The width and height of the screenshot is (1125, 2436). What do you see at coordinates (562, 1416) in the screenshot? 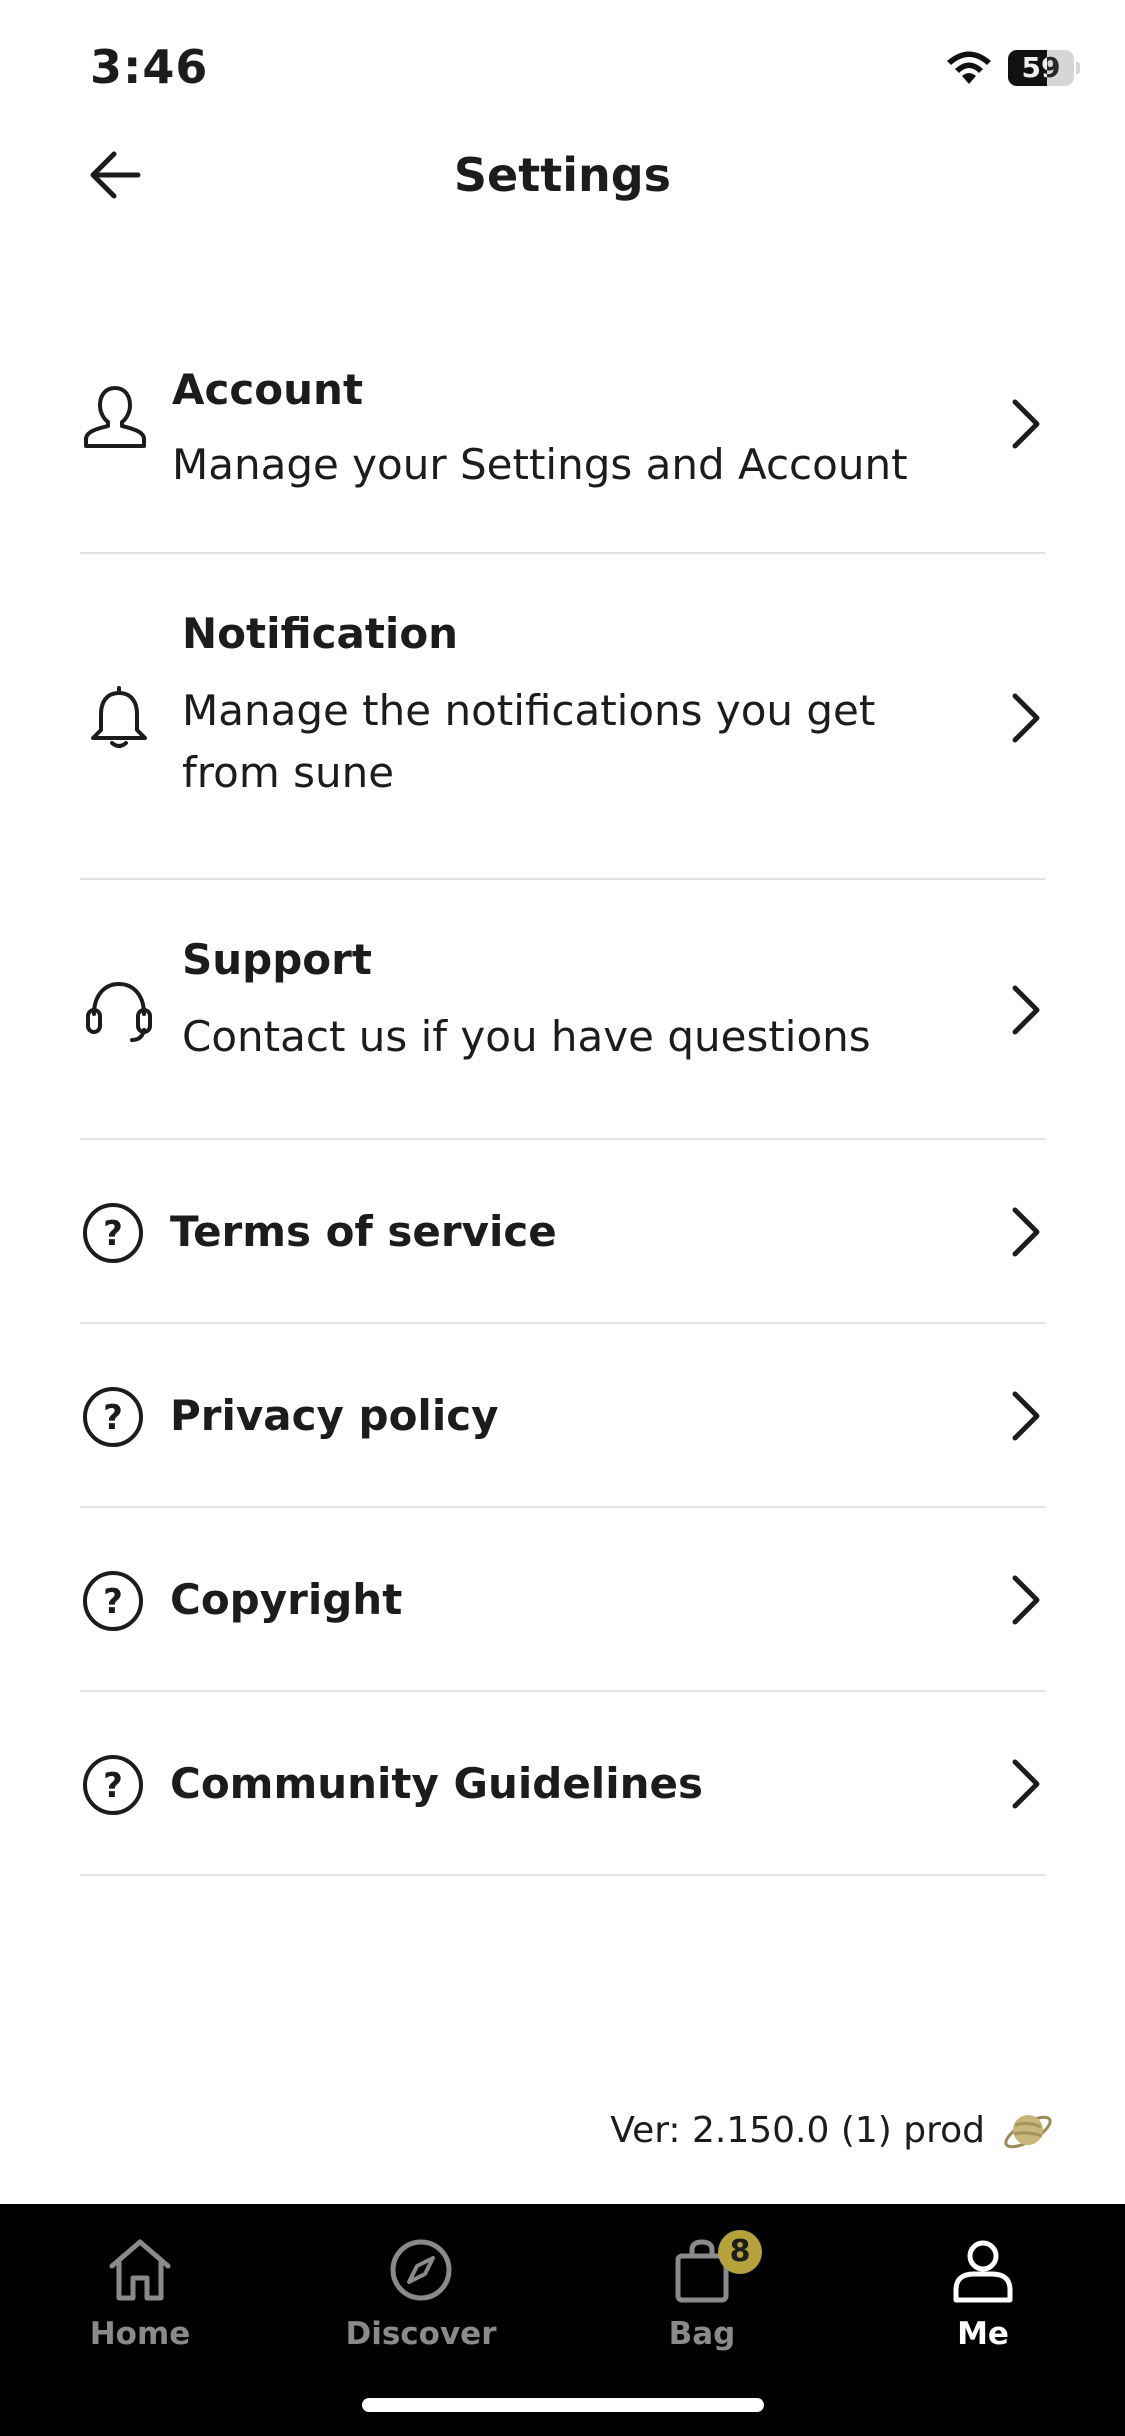
I see `settings-item-privacy: ? Privacy policy` at bounding box center [562, 1416].